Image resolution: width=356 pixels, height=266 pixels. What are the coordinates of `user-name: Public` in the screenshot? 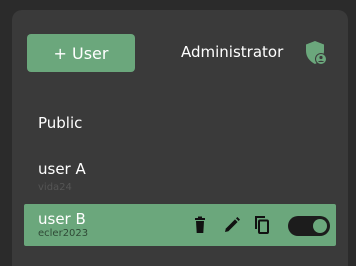 It's located at (60, 123).